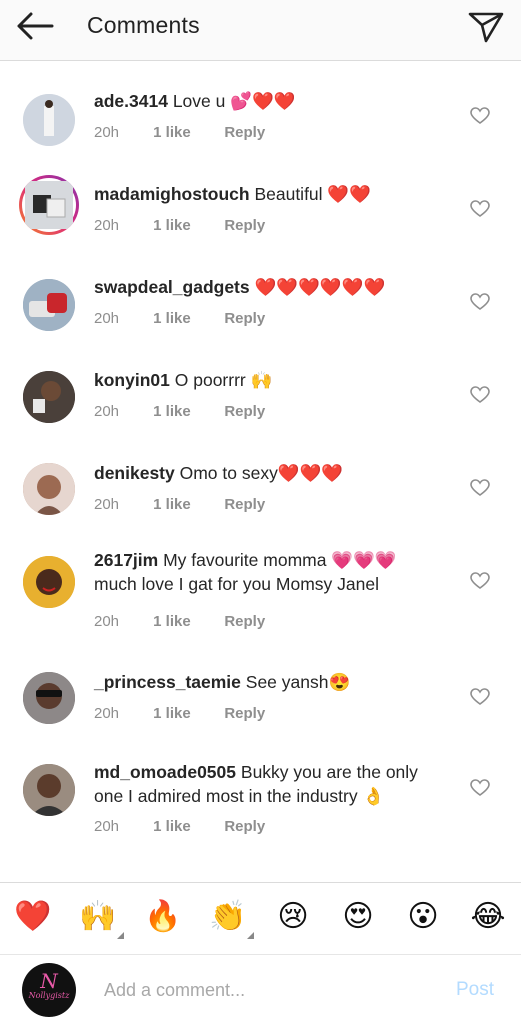 This screenshot has height=1025, width=521. I want to click on logo-mark: N, so click(49, 981).